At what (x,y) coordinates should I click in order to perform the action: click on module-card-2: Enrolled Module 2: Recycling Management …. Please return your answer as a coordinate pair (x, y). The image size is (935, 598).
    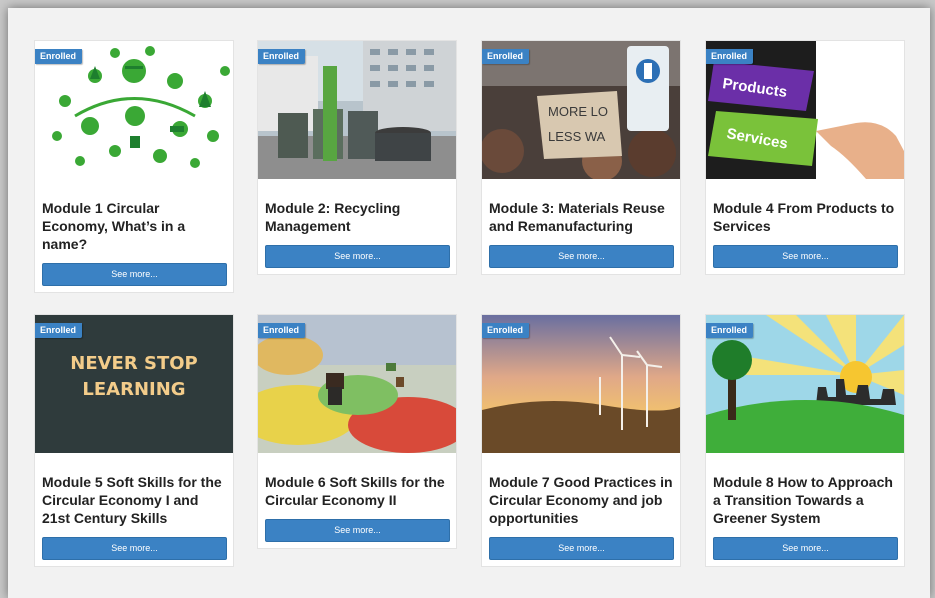
    Looking at the image, I should click on (357, 157).